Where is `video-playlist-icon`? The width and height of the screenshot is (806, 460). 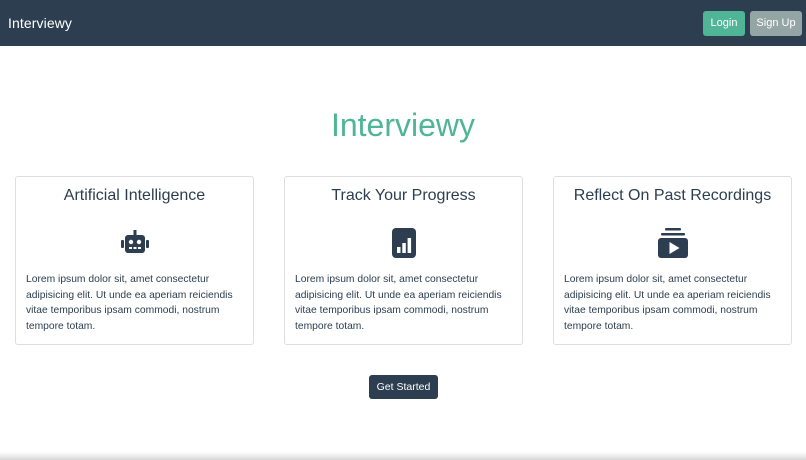
video-playlist-icon is located at coordinates (672, 243).